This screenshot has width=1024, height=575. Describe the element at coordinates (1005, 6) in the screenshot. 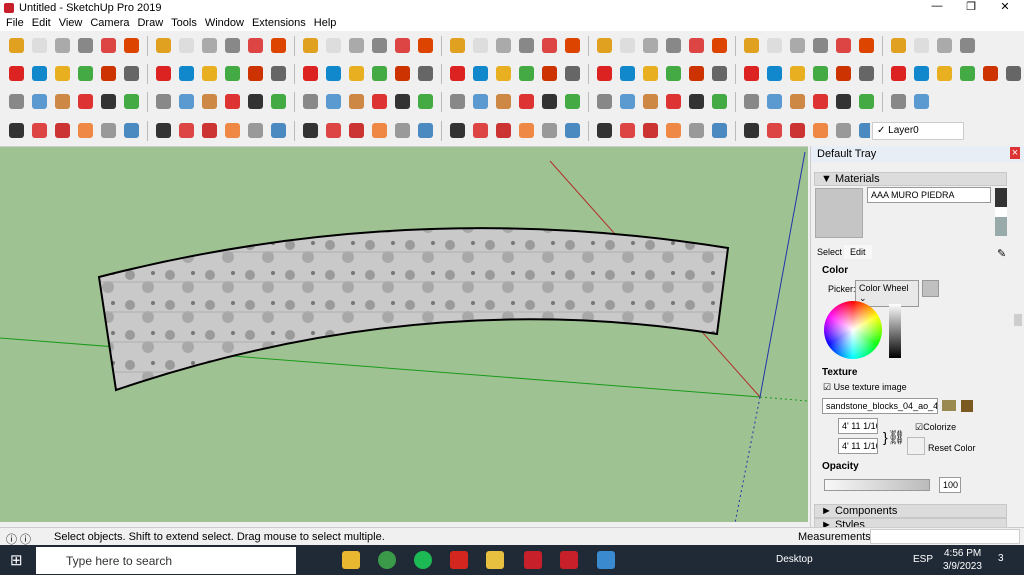

I see `close-button: ✕` at that location.